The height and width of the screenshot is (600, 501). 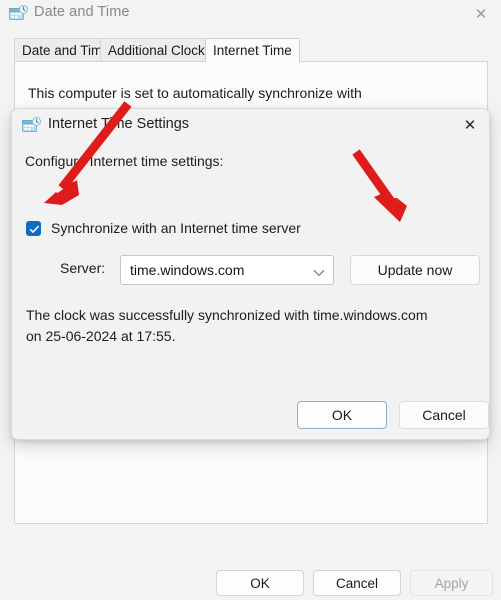 What do you see at coordinates (124, 161) in the screenshot?
I see `dialog-heading: Configure Internet time settings:` at bounding box center [124, 161].